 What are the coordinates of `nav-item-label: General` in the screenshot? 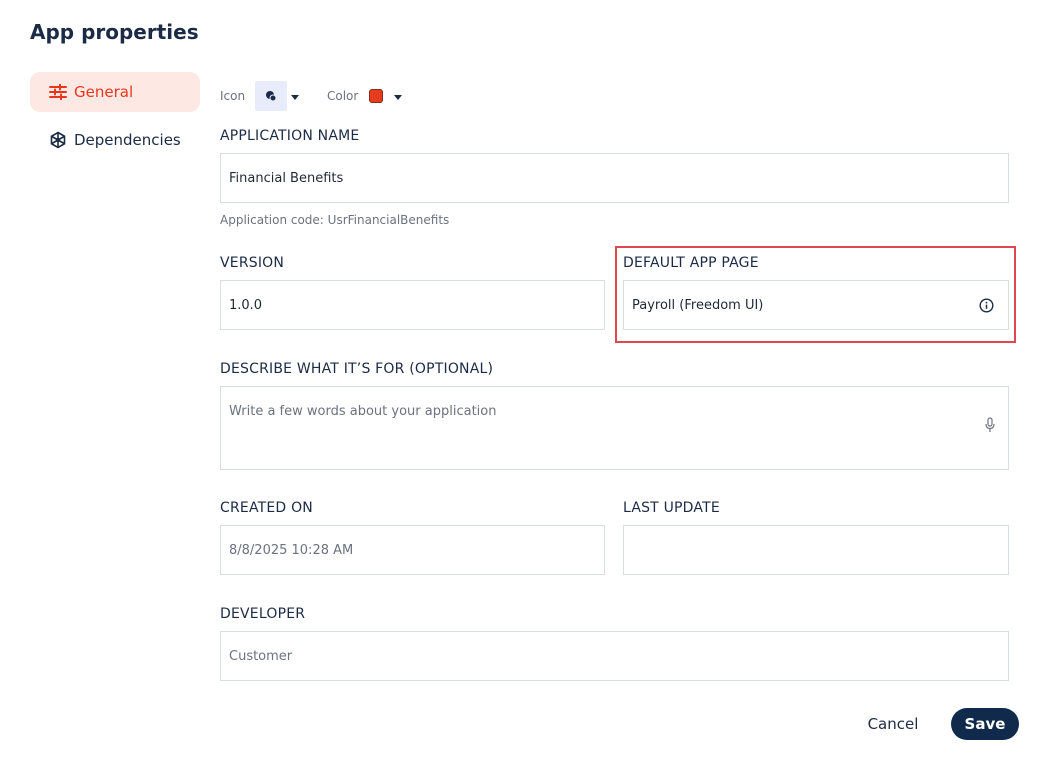 It's located at (104, 92).